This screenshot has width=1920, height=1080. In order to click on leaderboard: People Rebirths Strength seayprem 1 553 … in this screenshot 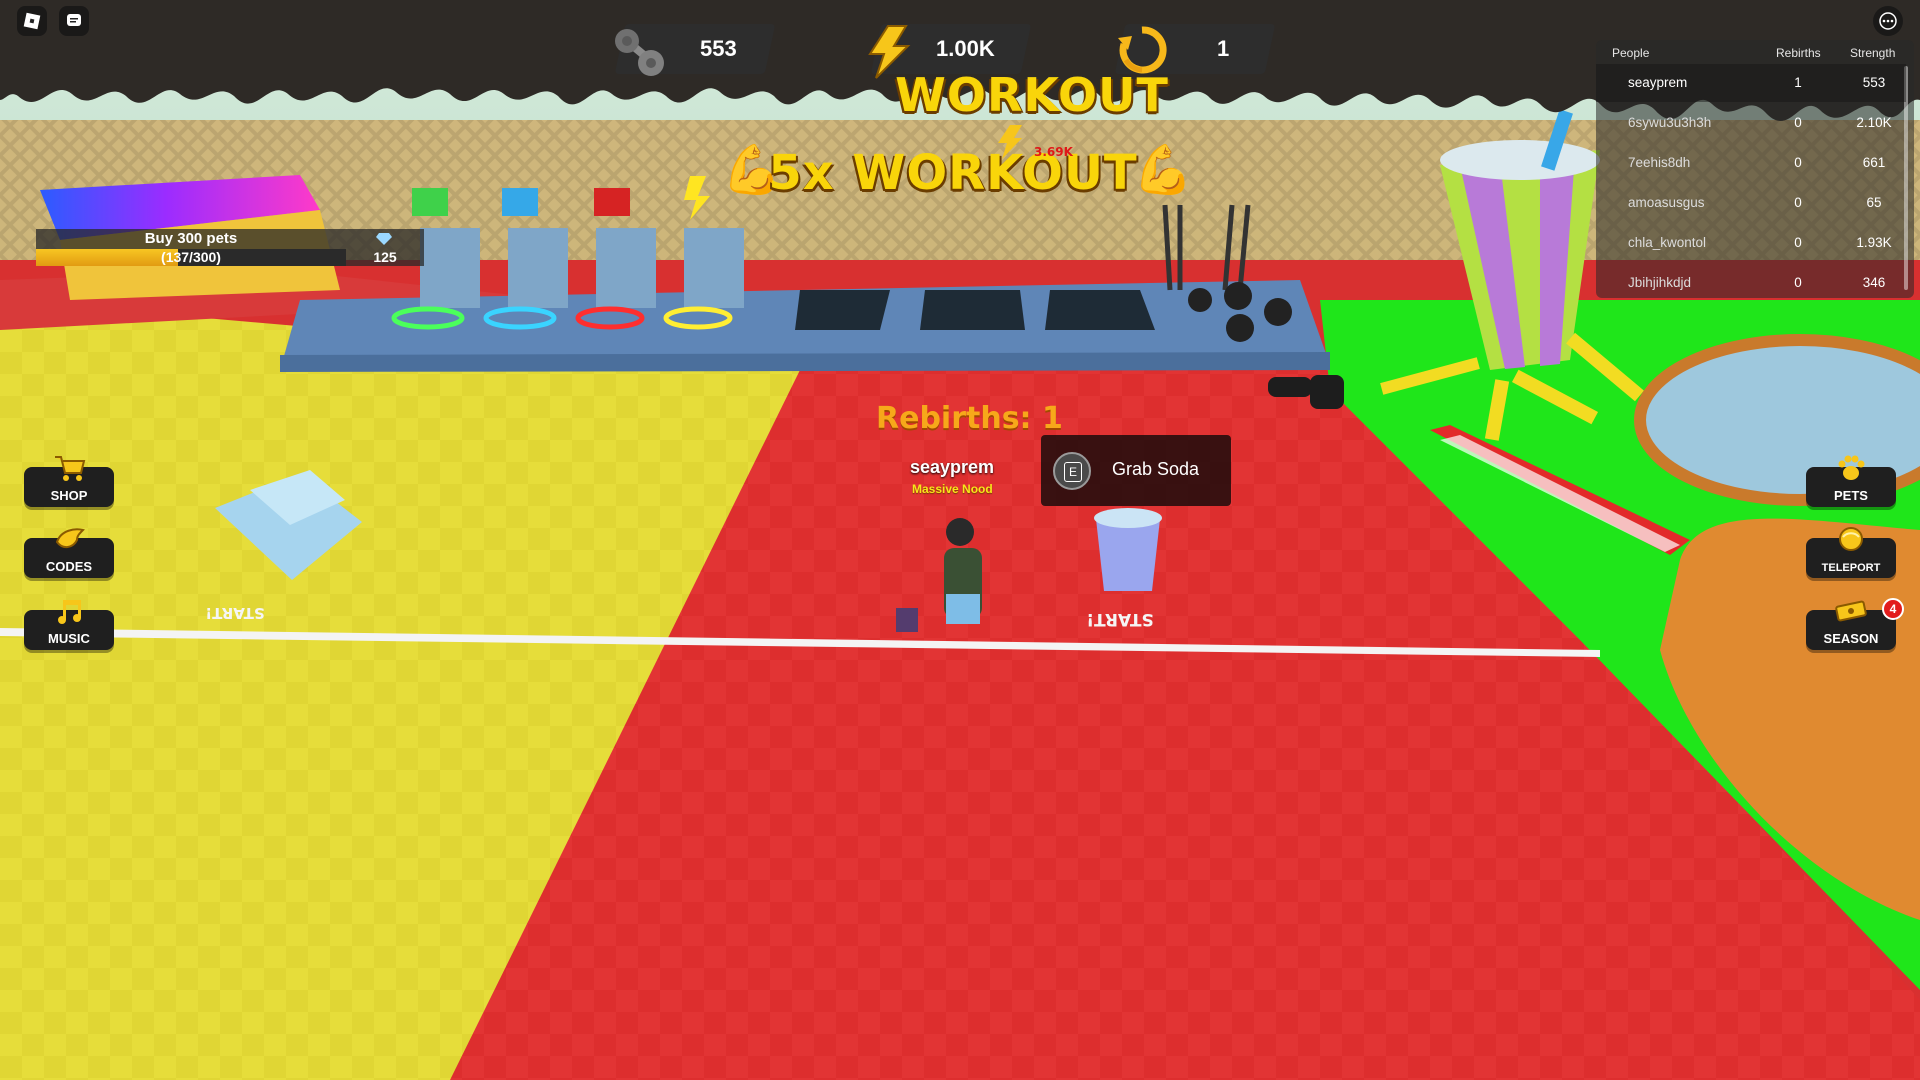, I will do `click(1755, 169)`.